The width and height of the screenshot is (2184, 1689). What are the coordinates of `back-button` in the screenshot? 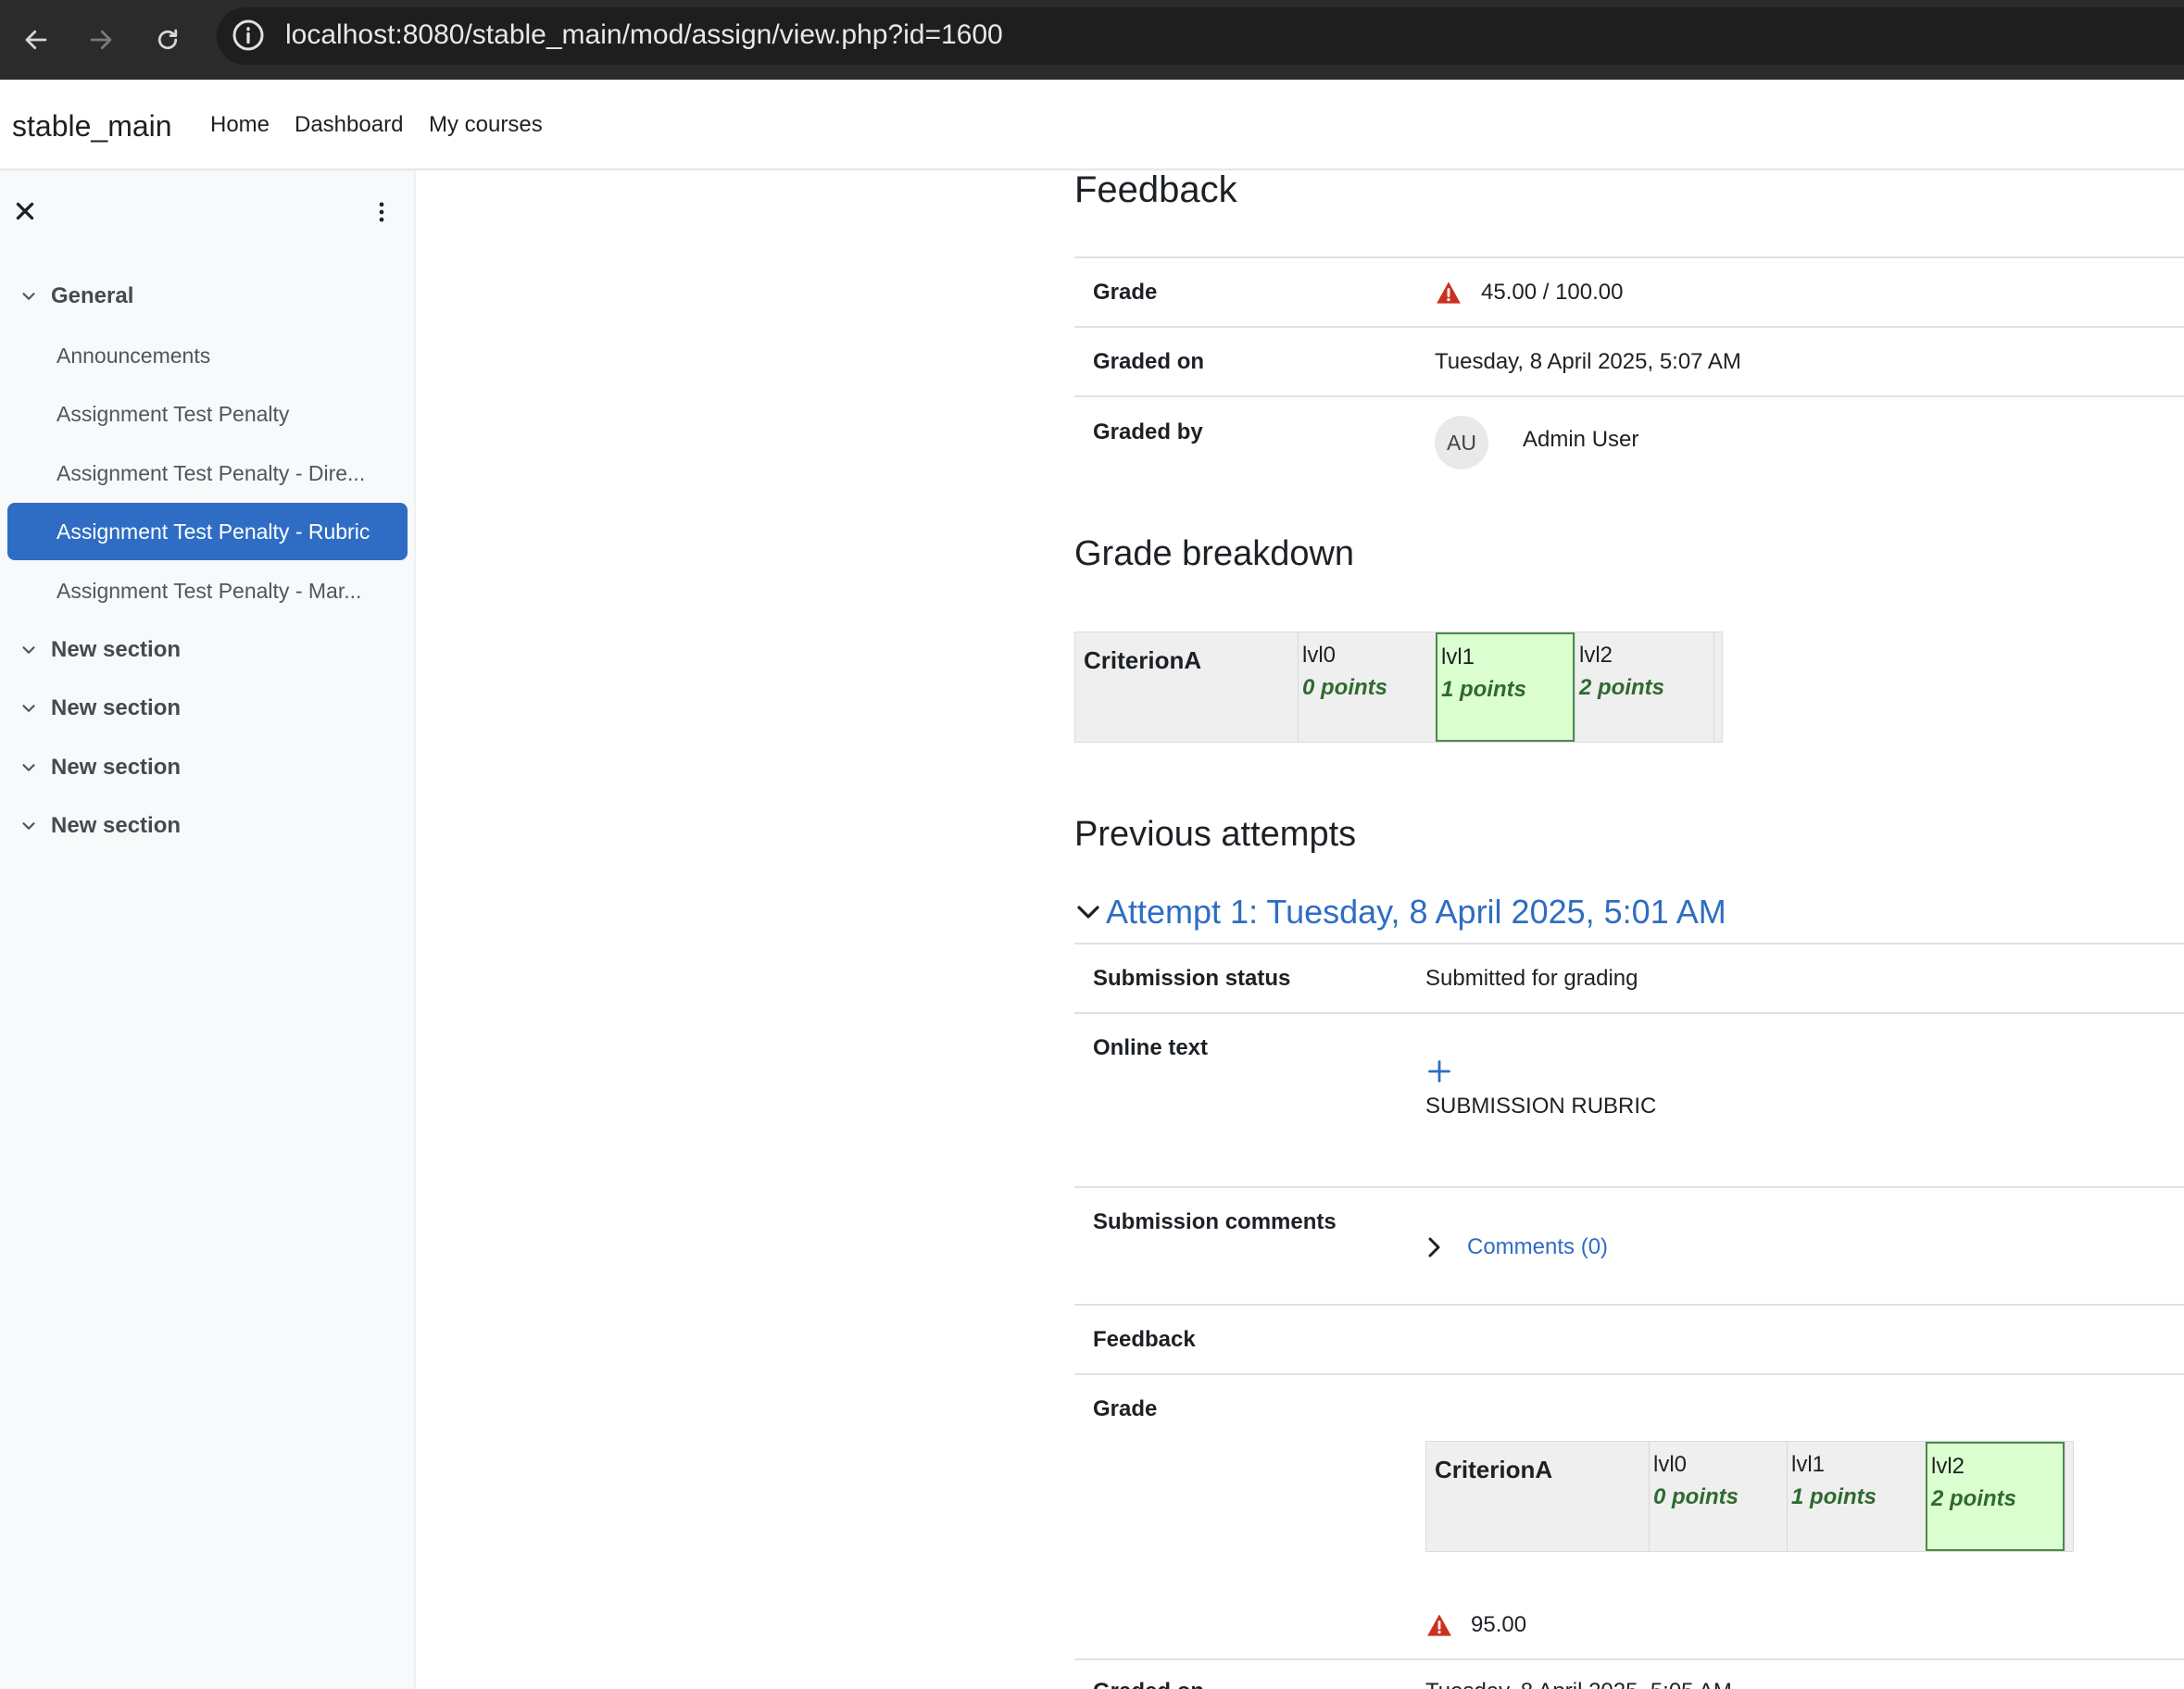 It's located at (36, 40).